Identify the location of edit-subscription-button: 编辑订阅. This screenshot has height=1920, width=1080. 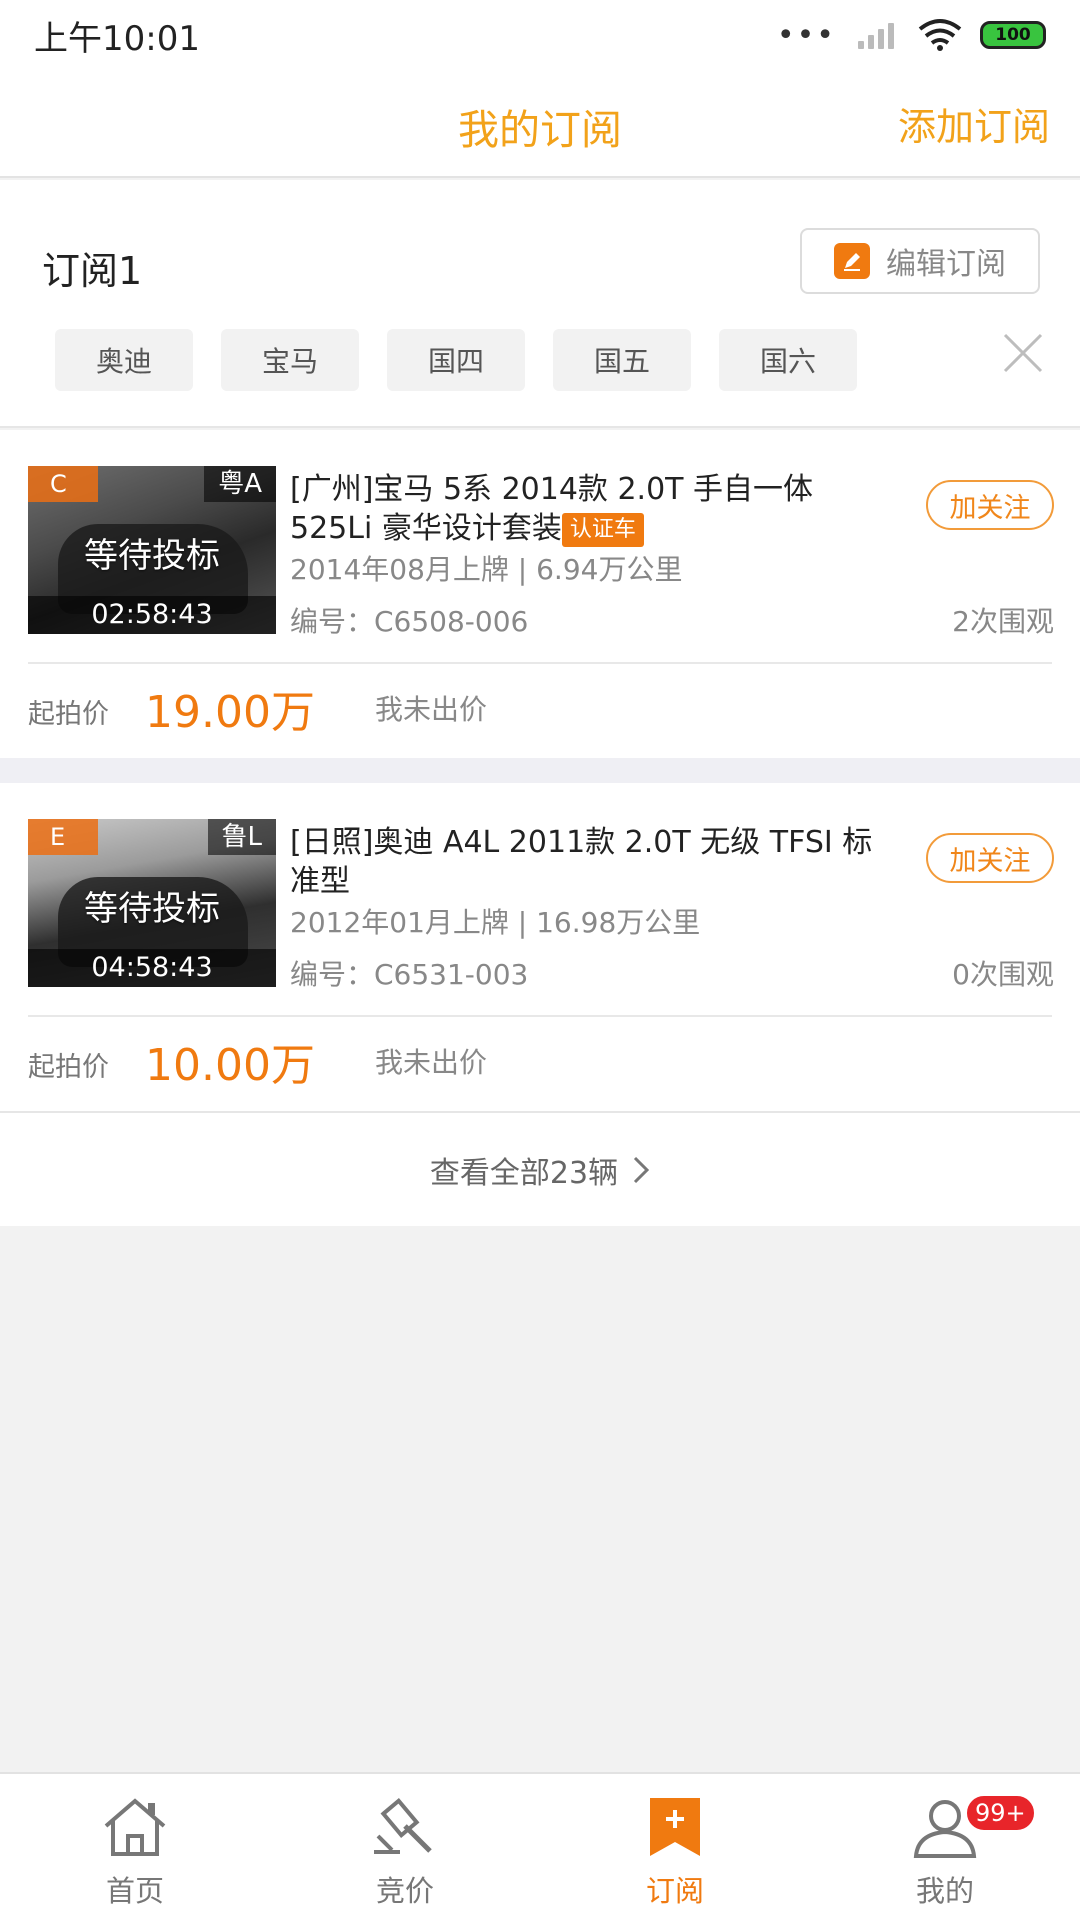
(920, 261).